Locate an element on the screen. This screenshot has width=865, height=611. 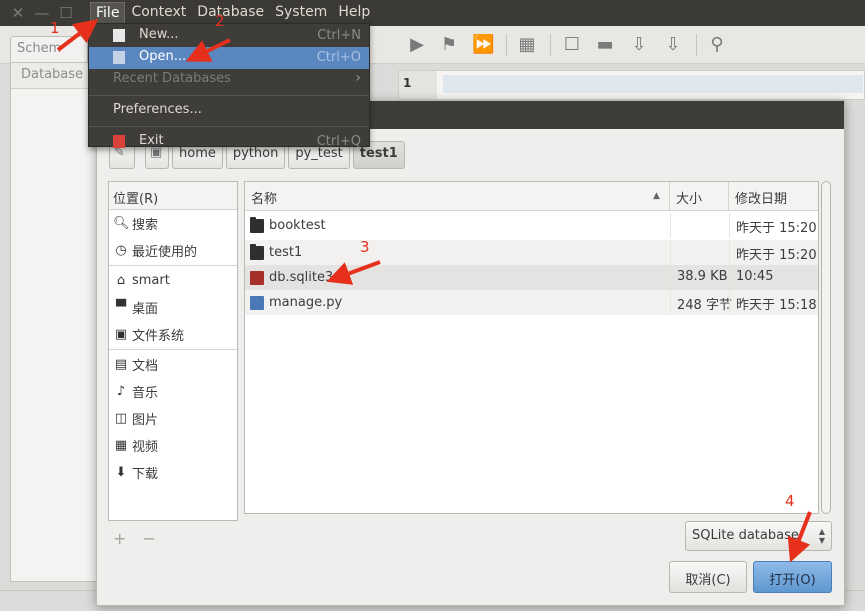
menu-item-label: Recent Databases is located at coordinates (172, 78).